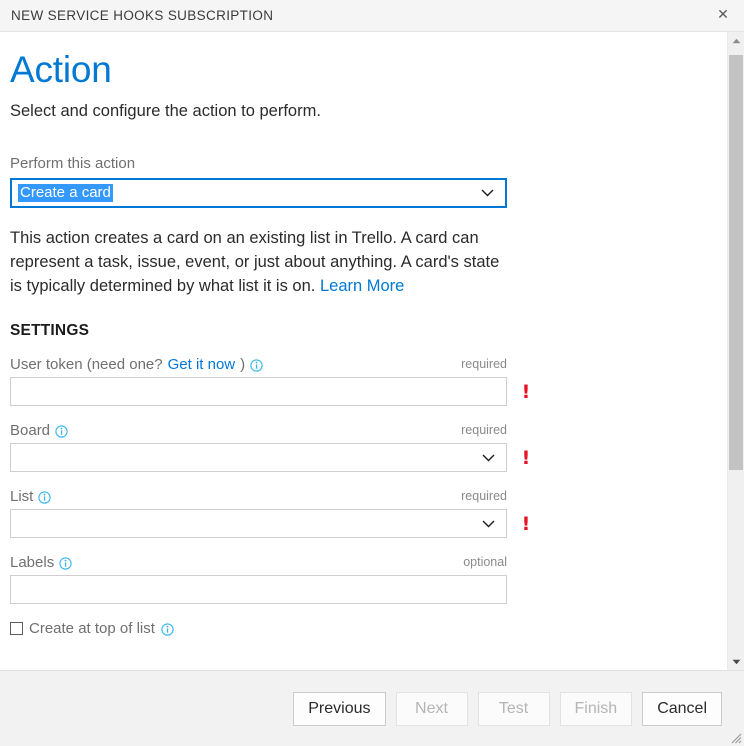  I want to click on field-board-requirement: required, so click(484, 430).